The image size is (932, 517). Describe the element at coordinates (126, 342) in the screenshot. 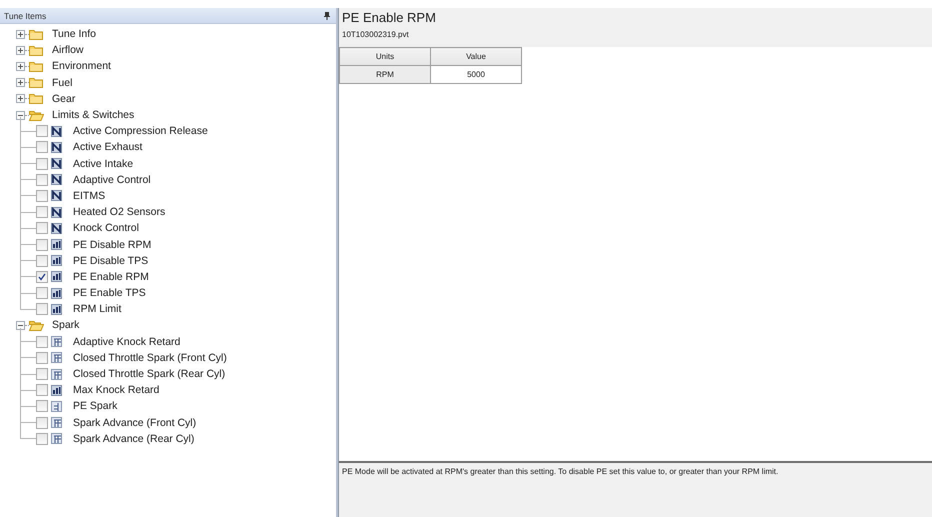

I see `tree-item-label: Adaptive Knock Retard` at that location.